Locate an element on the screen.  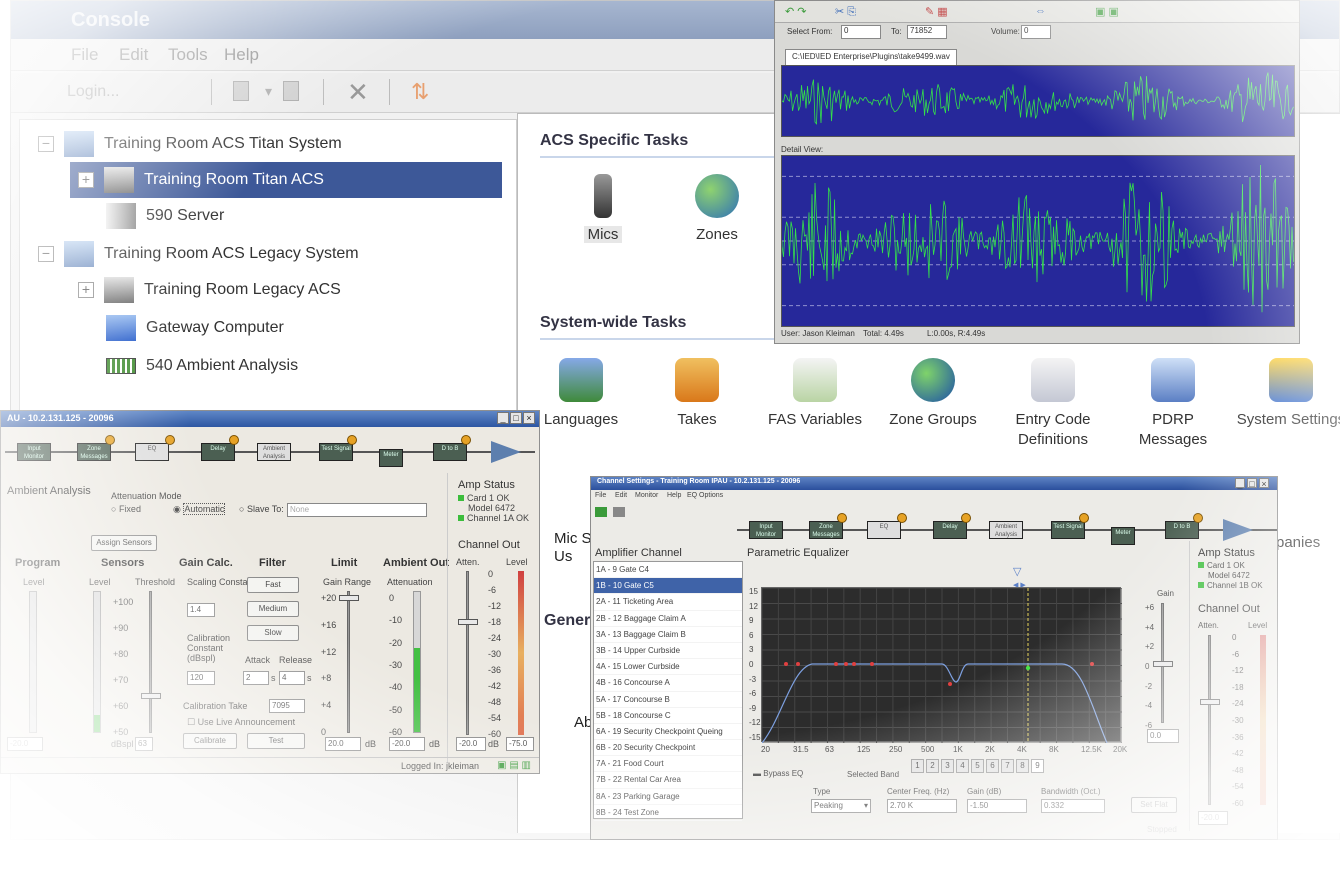
ambient-out-input: -20.0 is located at coordinates (407, 744).